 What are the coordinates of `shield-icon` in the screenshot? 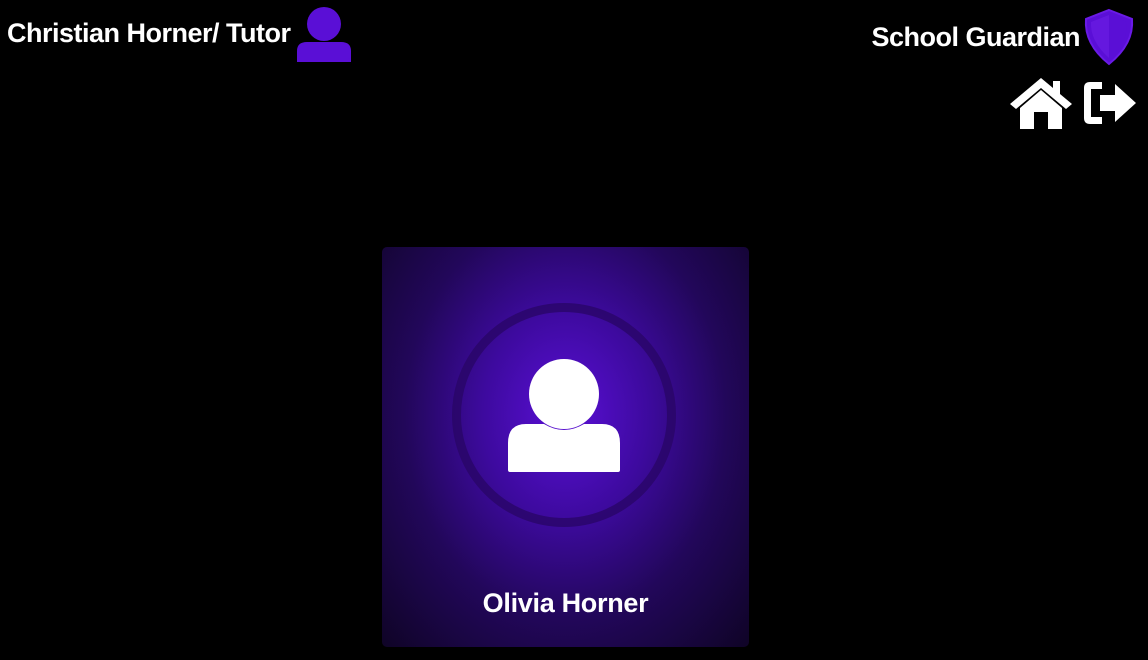 It's located at (1109, 37).